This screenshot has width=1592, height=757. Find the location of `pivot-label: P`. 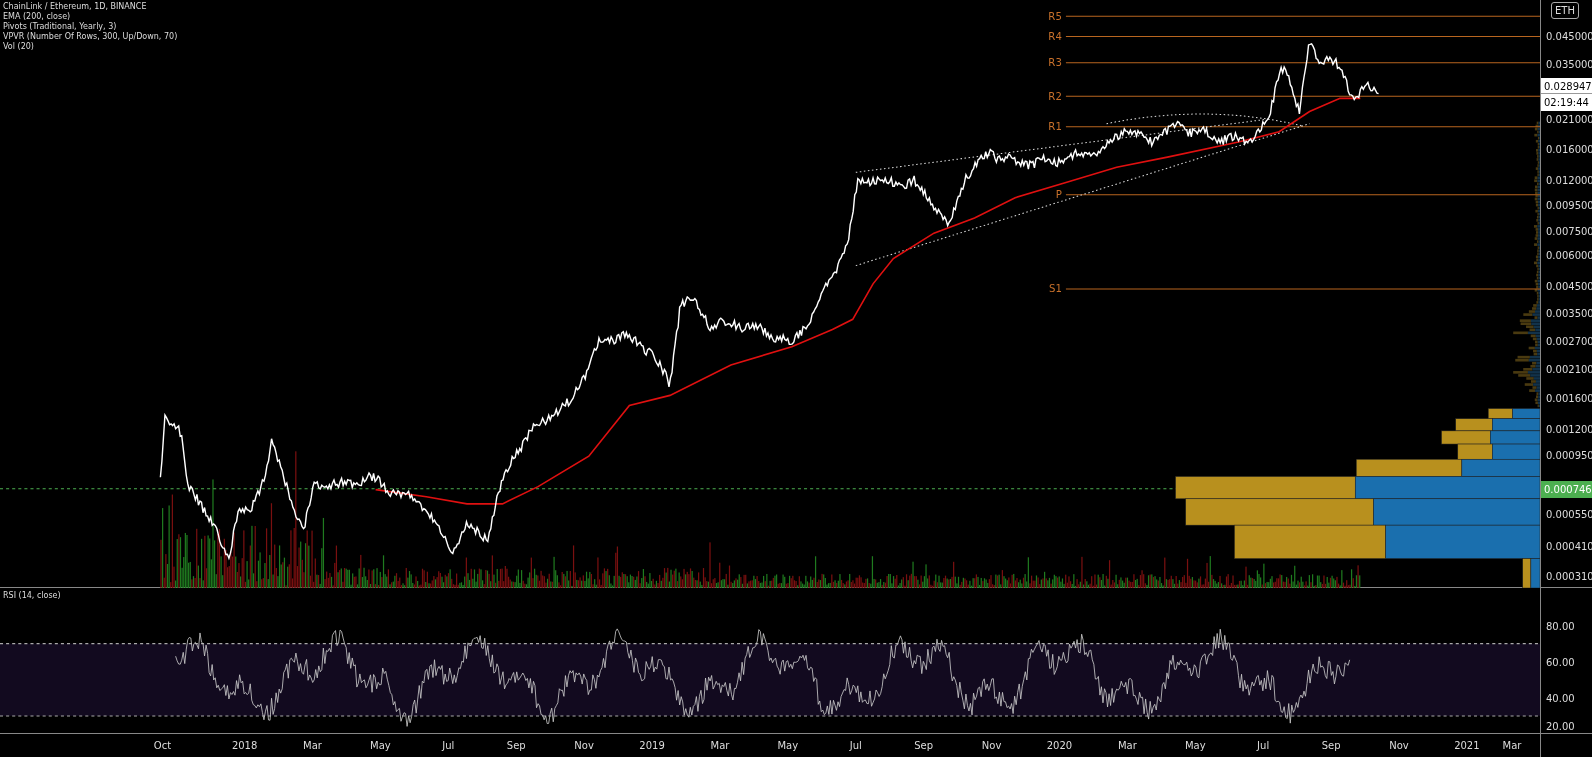

pivot-label: P is located at coordinates (1058, 195).